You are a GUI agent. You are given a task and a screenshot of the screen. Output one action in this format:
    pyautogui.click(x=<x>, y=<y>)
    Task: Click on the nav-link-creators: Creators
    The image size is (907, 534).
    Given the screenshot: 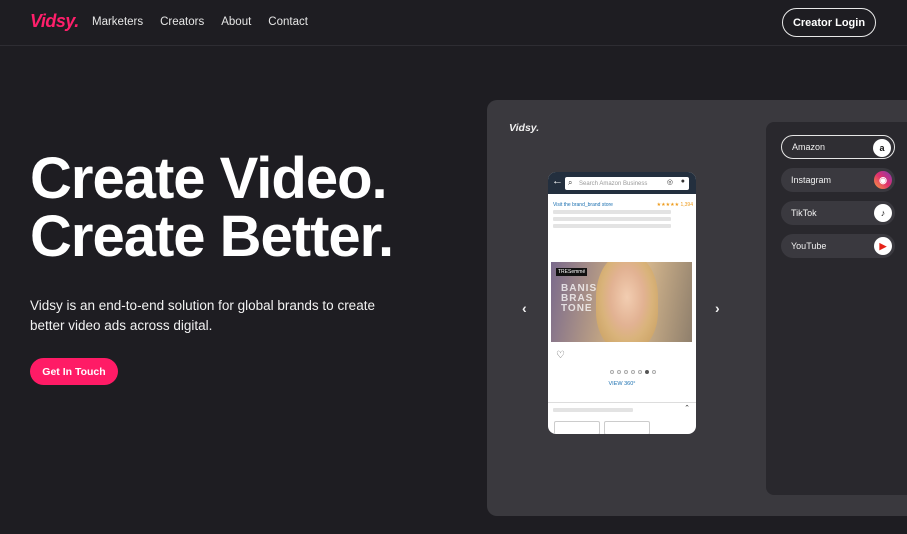 What is the action you would take?
    pyautogui.click(x=182, y=22)
    